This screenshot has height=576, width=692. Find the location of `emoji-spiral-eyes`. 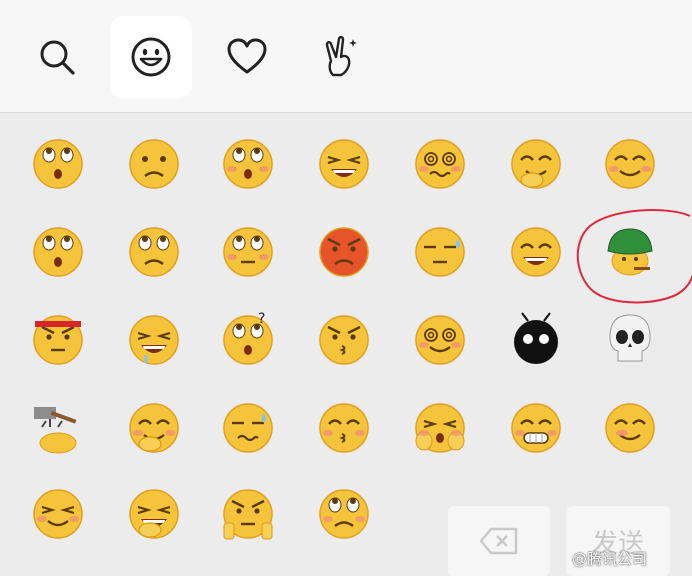

emoji-spiral-eyes is located at coordinates (440, 339).